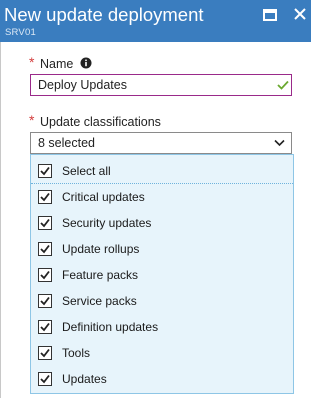  Describe the element at coordinates (162, 301) in the screenshot. I see `option-service-packs: Service packs` at that location.